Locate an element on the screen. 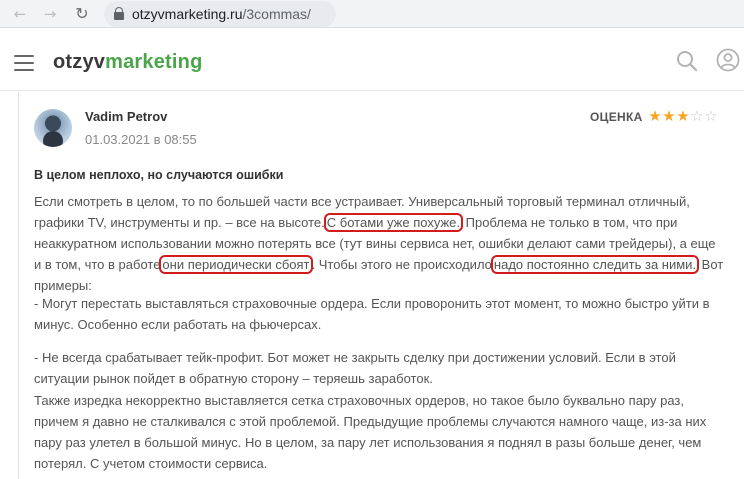  highlight-annotation: С ботами уже похуже. is located at coordinates (393, 222).